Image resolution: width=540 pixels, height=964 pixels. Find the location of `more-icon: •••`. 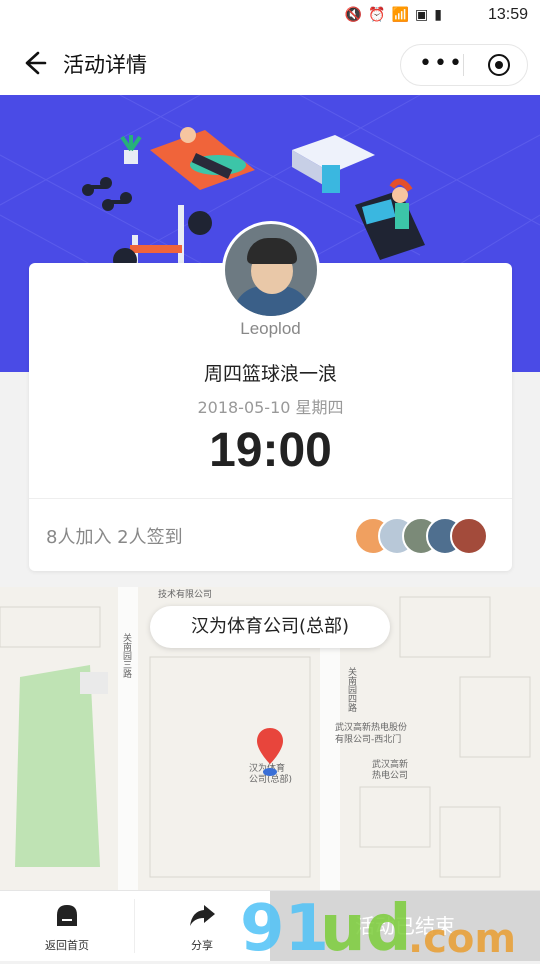

more-icon: ••• is located at coordinates (441, 63).